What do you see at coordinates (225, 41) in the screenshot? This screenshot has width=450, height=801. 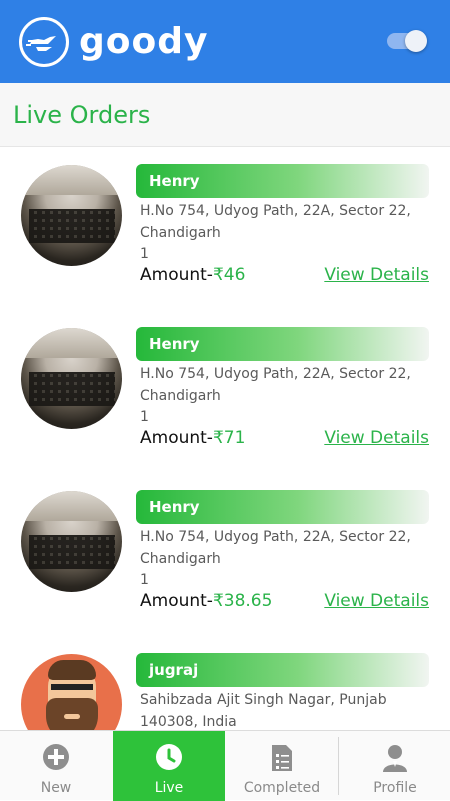 I see `app-bar: goody` at bounding box center [225, 41].